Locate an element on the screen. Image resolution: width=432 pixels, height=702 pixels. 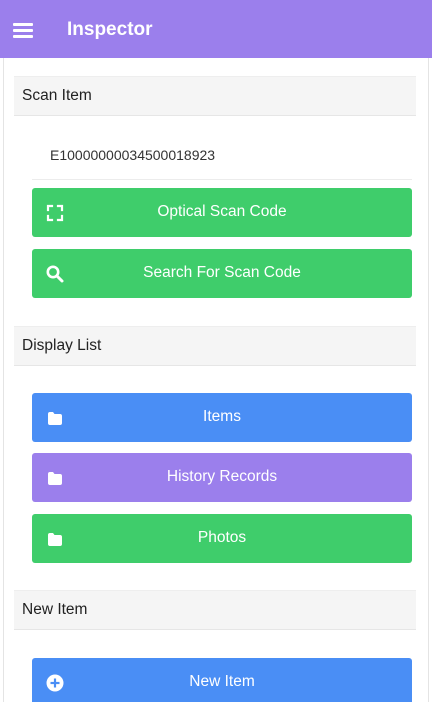
button-label: New Item is located at coordinates (222, 681).